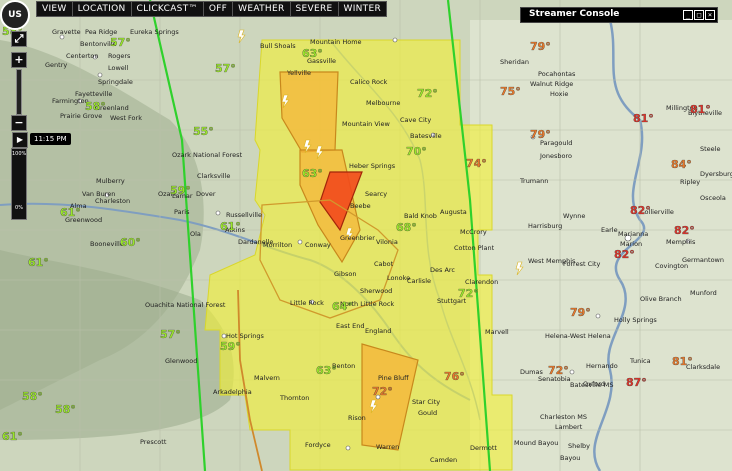 Image resolution: width=732 pixels, height=471 pixels. Describe the element at coordinates (574, 14) in the screenshot. I see `console-title: Streamer Console` at that location.